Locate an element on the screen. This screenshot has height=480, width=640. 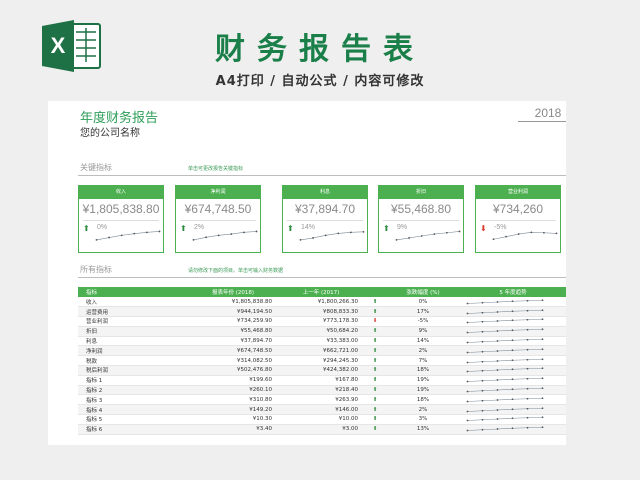
trend-sparkline is located at coordinates (505, 361).